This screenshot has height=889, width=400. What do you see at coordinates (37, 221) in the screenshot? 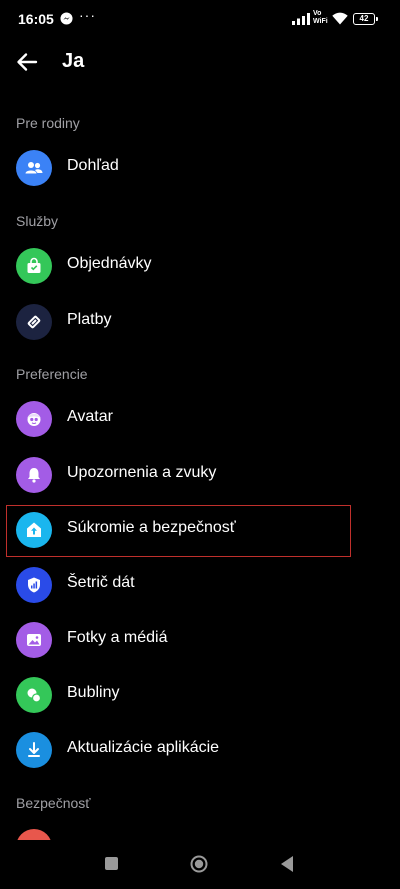
I see `section-header-services: Služby` at bounding box center [37, 221].